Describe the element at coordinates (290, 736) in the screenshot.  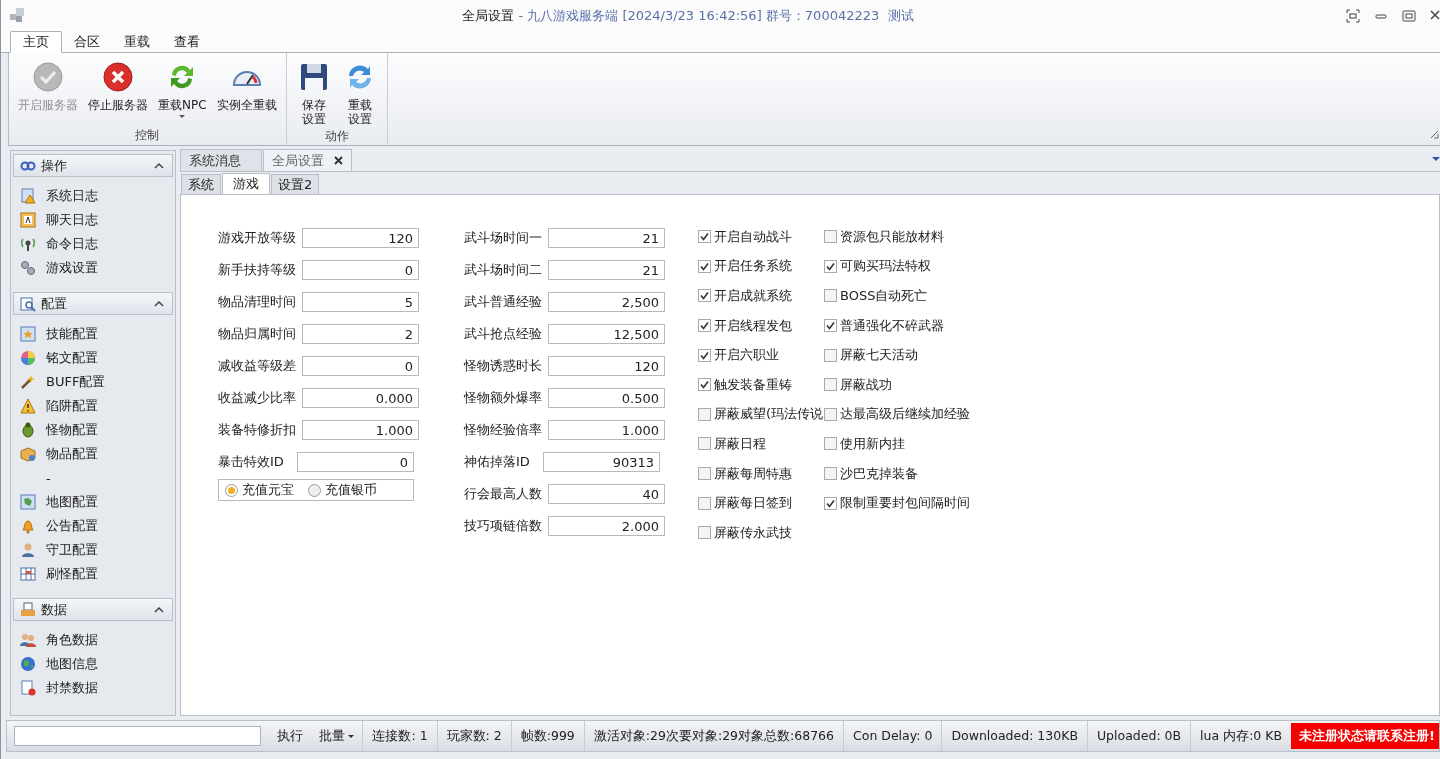
I see `run-button: 执行` at that location.